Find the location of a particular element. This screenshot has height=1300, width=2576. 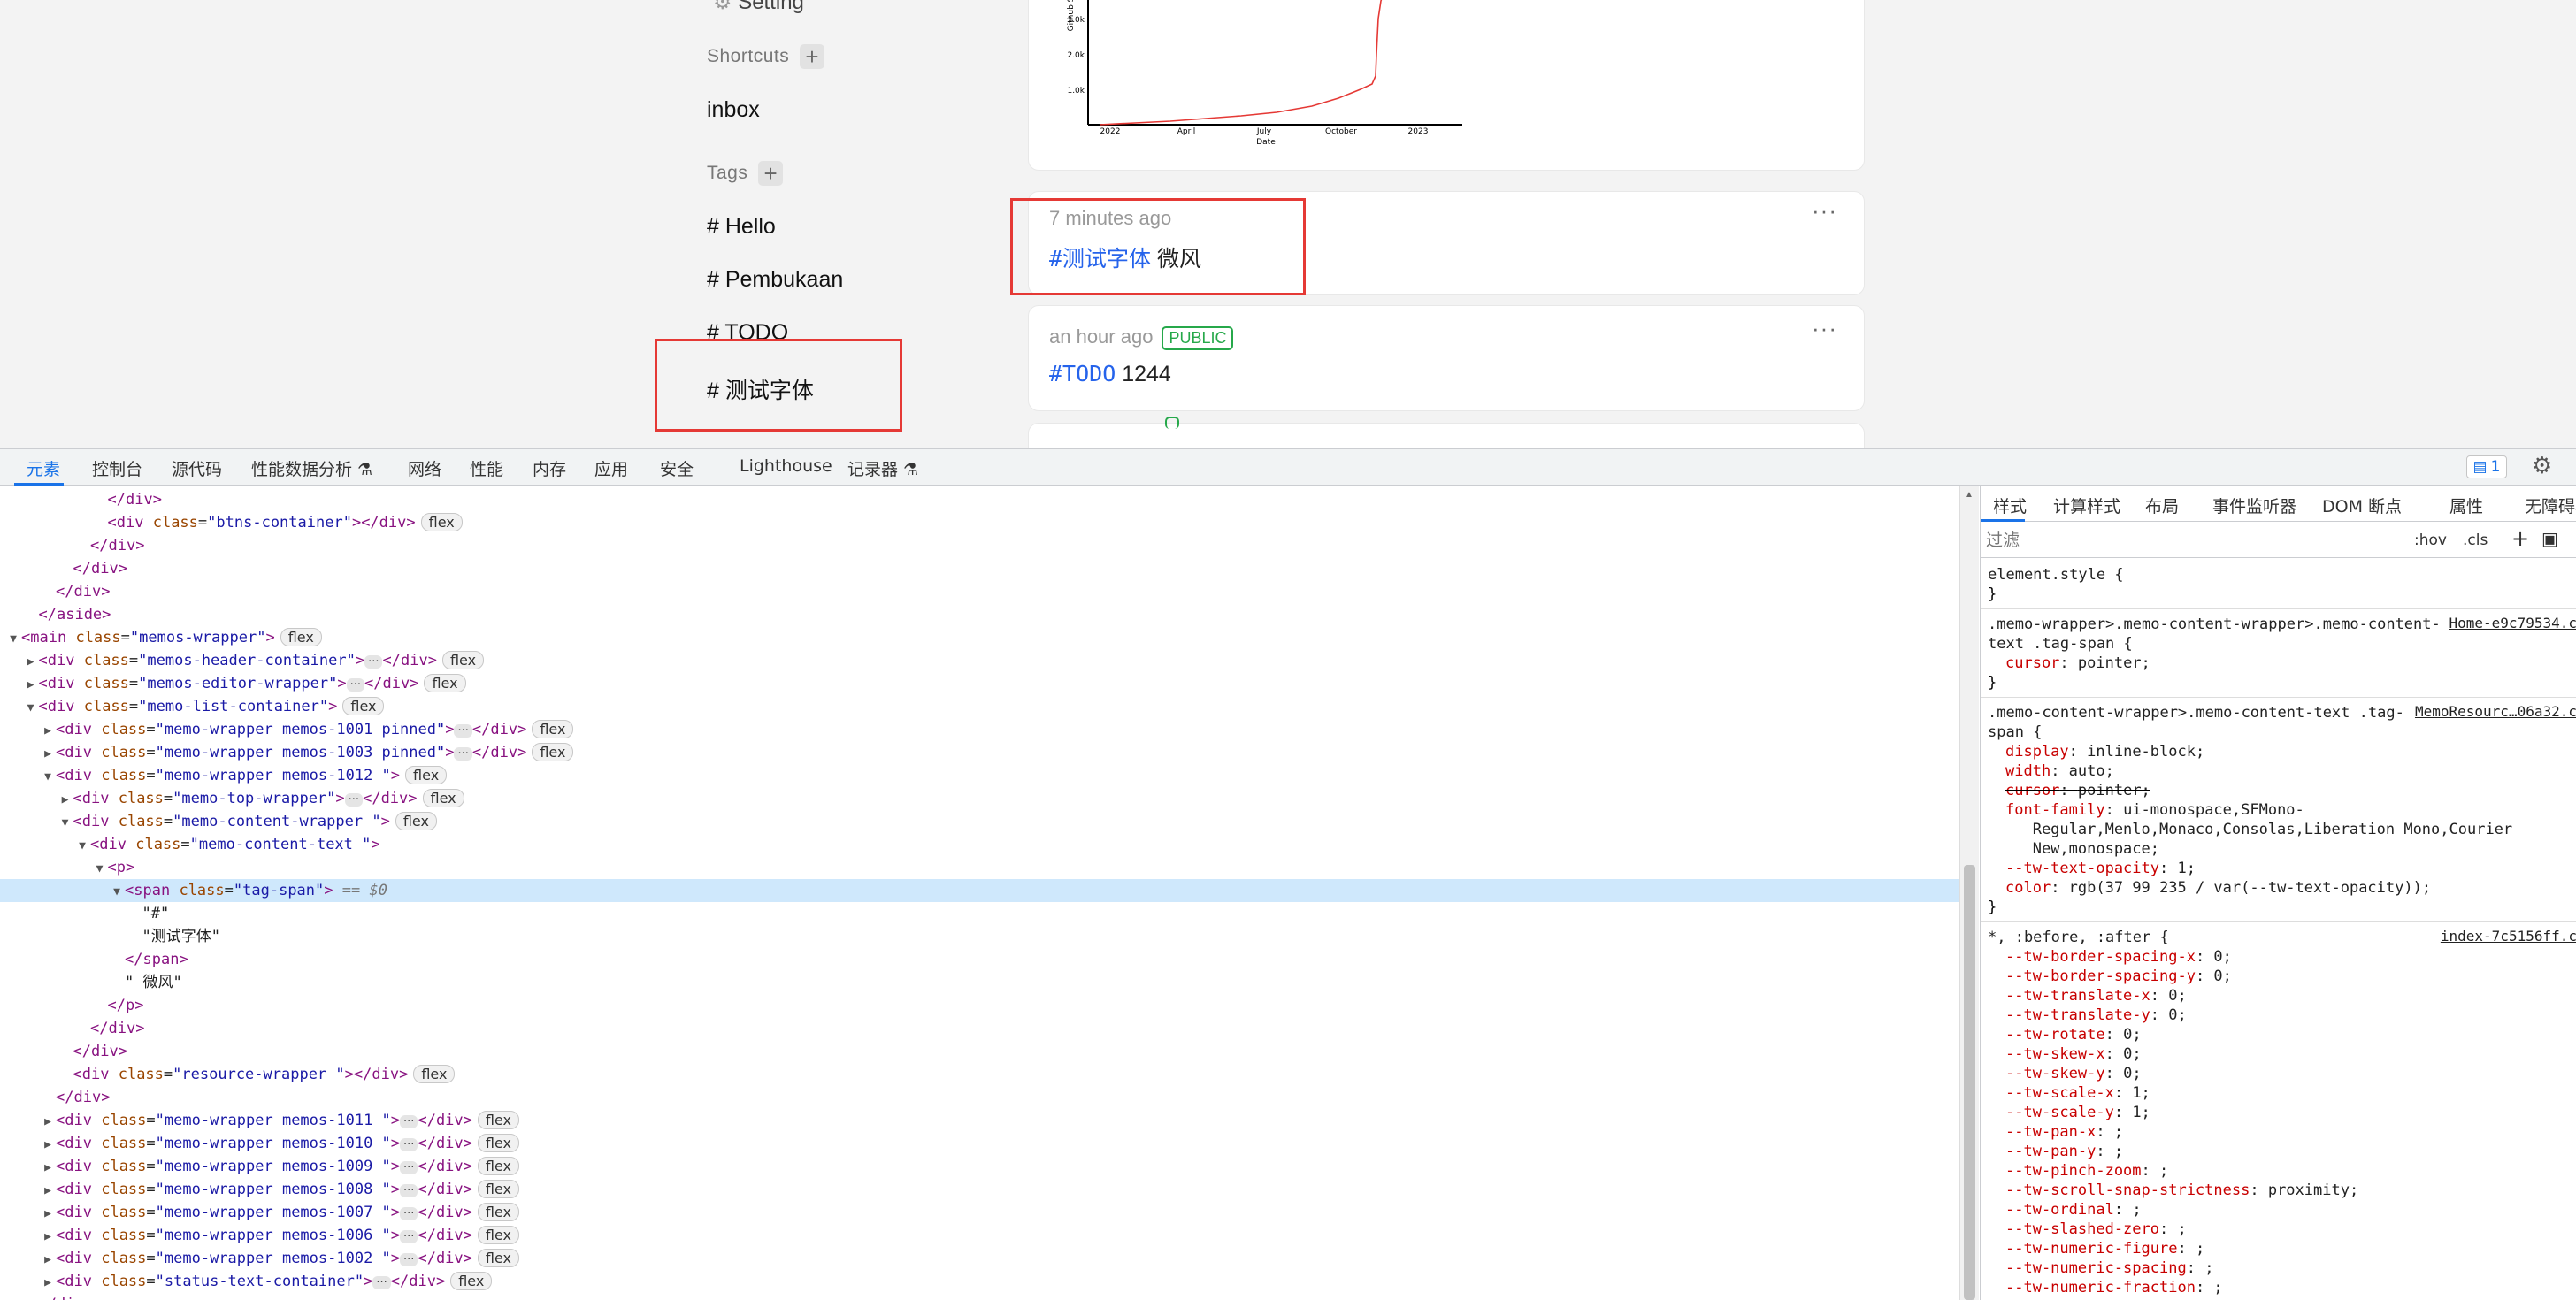

styles-filter-input is located at coordinates (2189, 540).